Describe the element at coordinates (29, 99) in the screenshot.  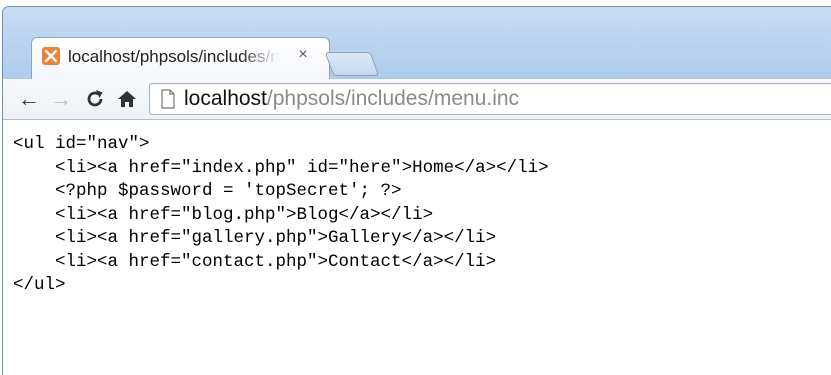
I see `back-icon: ←` at that location.